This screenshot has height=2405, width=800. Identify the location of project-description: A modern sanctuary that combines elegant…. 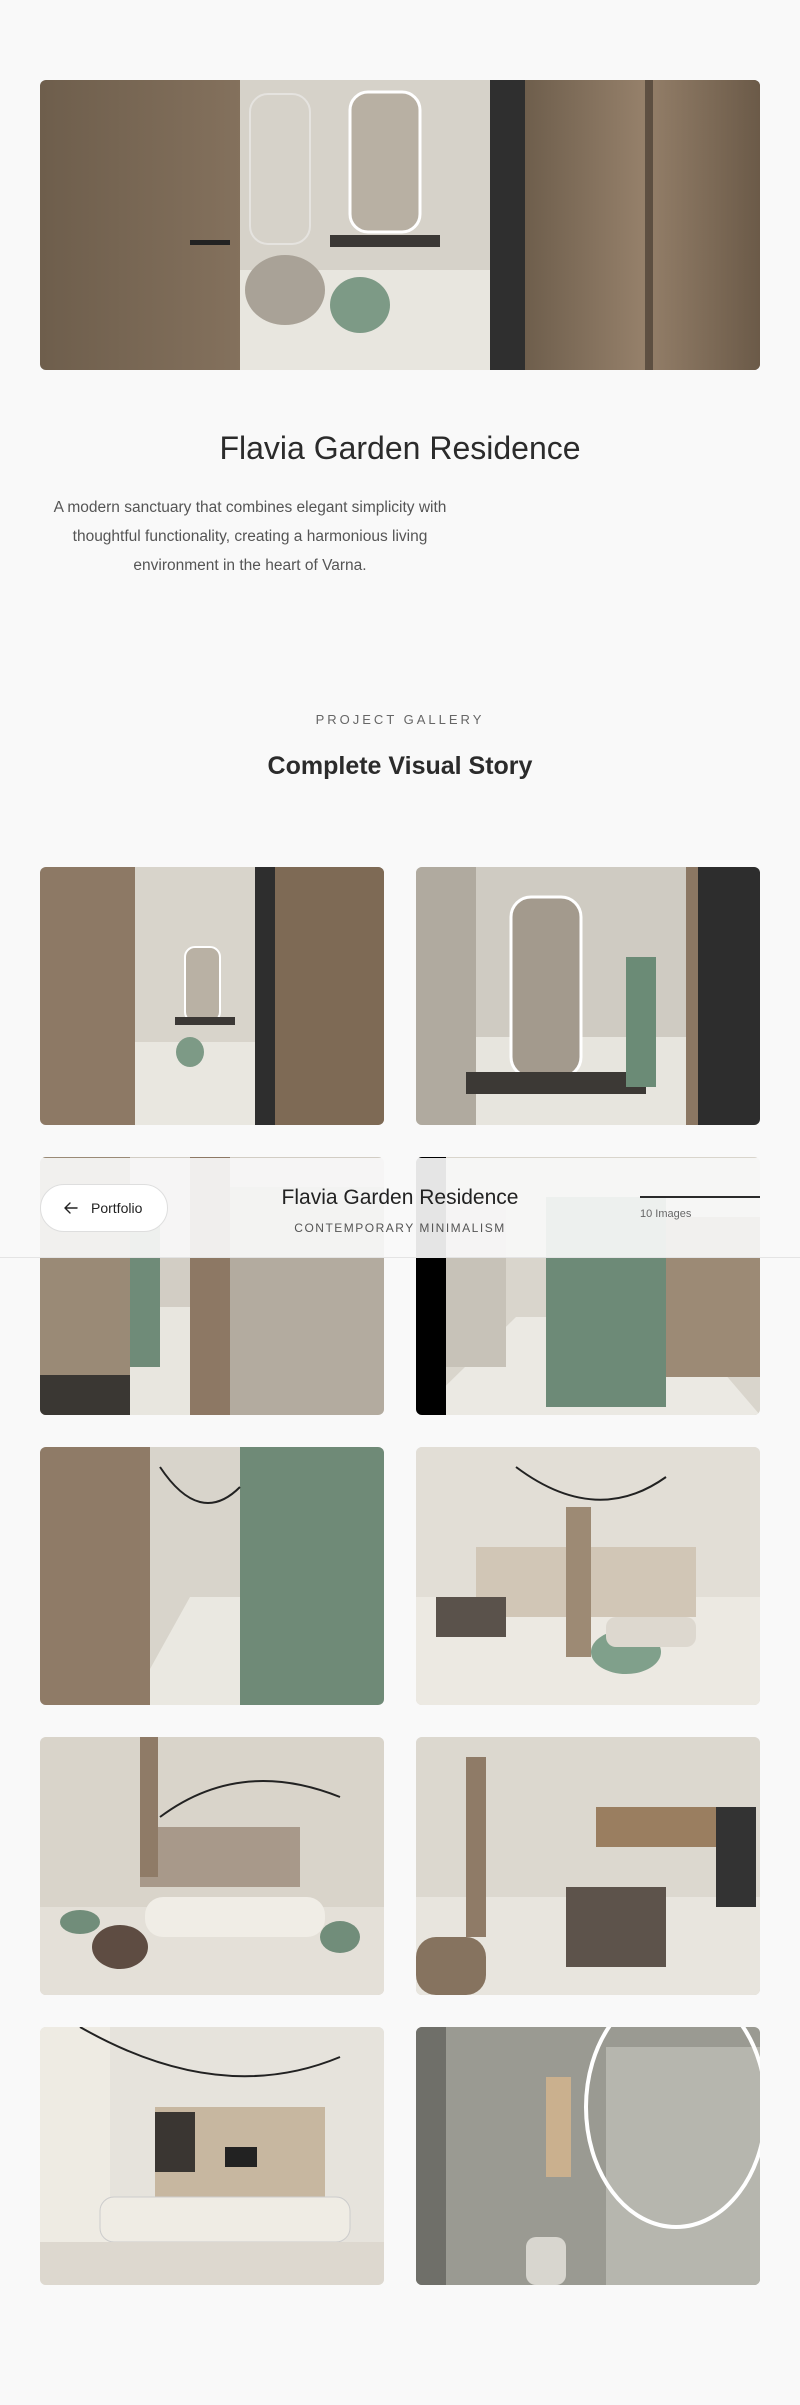
(250, 536).